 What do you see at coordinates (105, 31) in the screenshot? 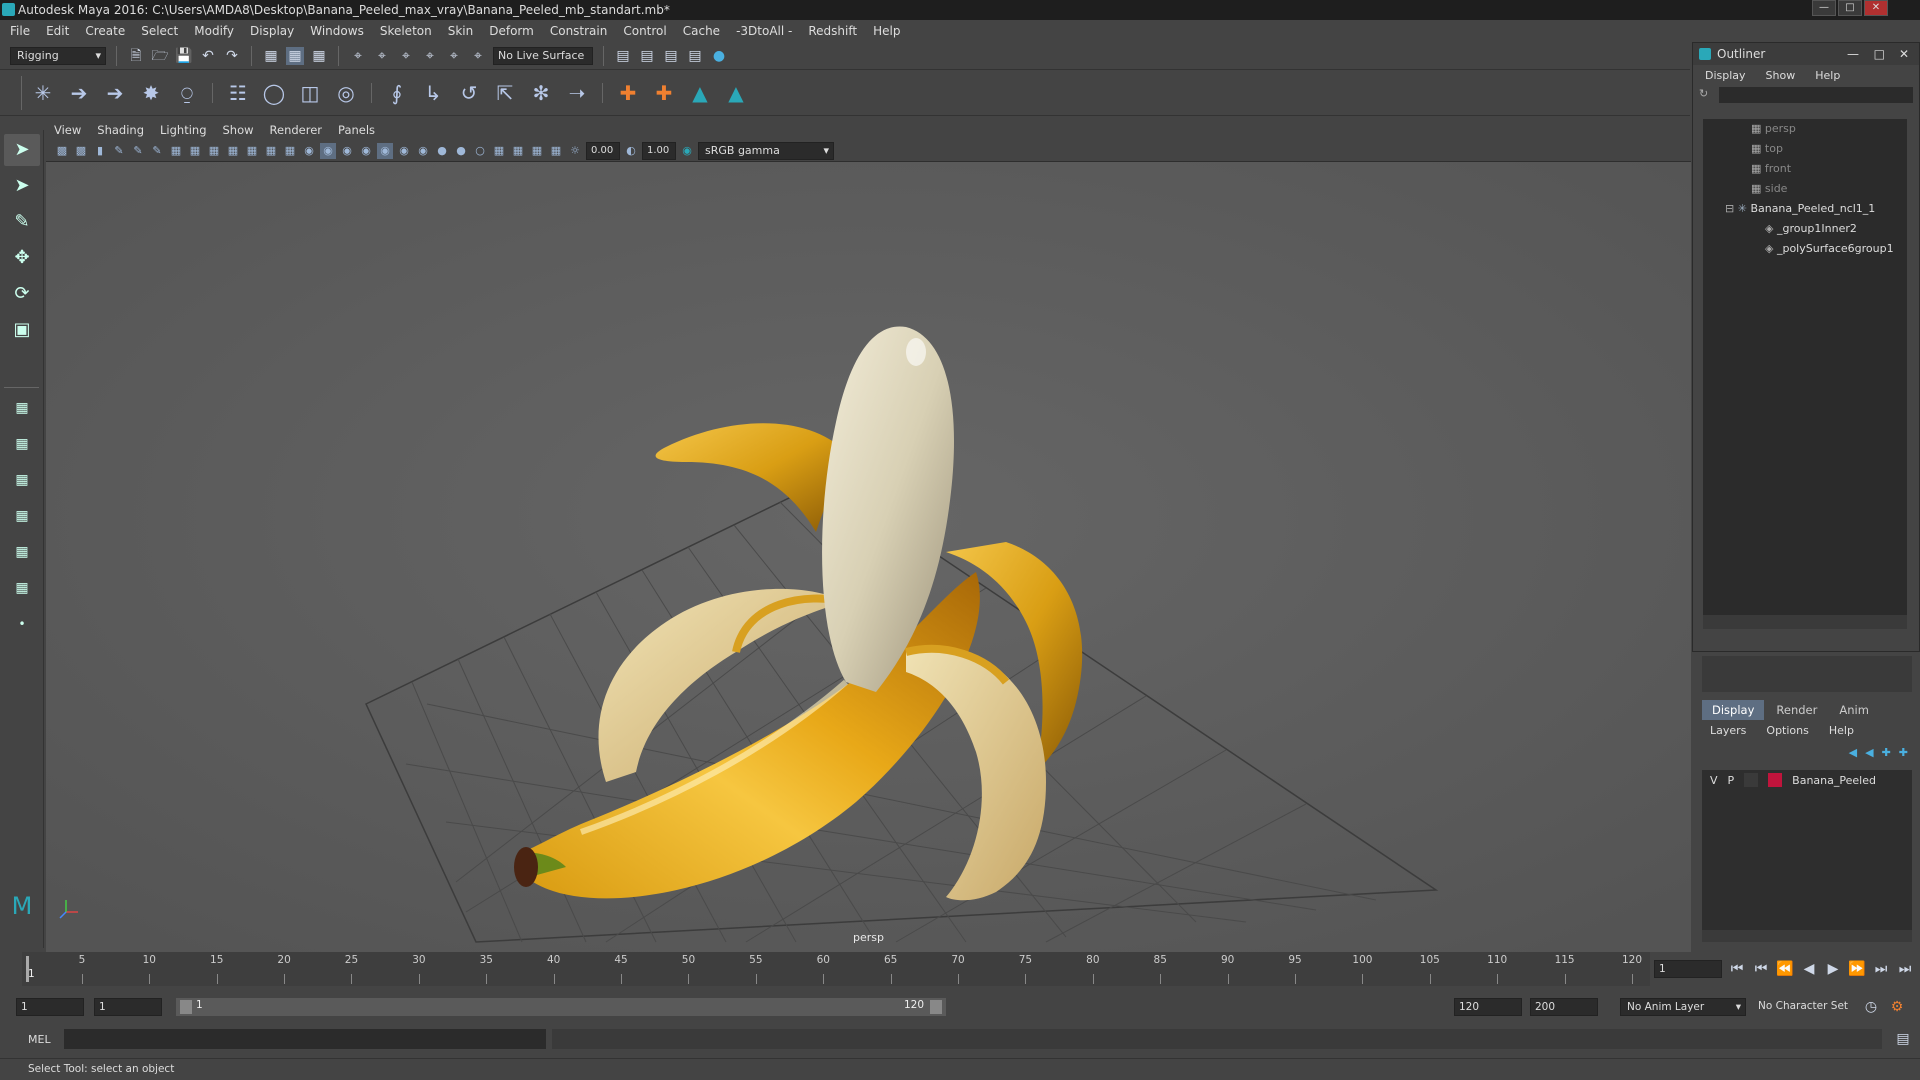
I see `menu-create: Create` at bounding box center [105, 31].